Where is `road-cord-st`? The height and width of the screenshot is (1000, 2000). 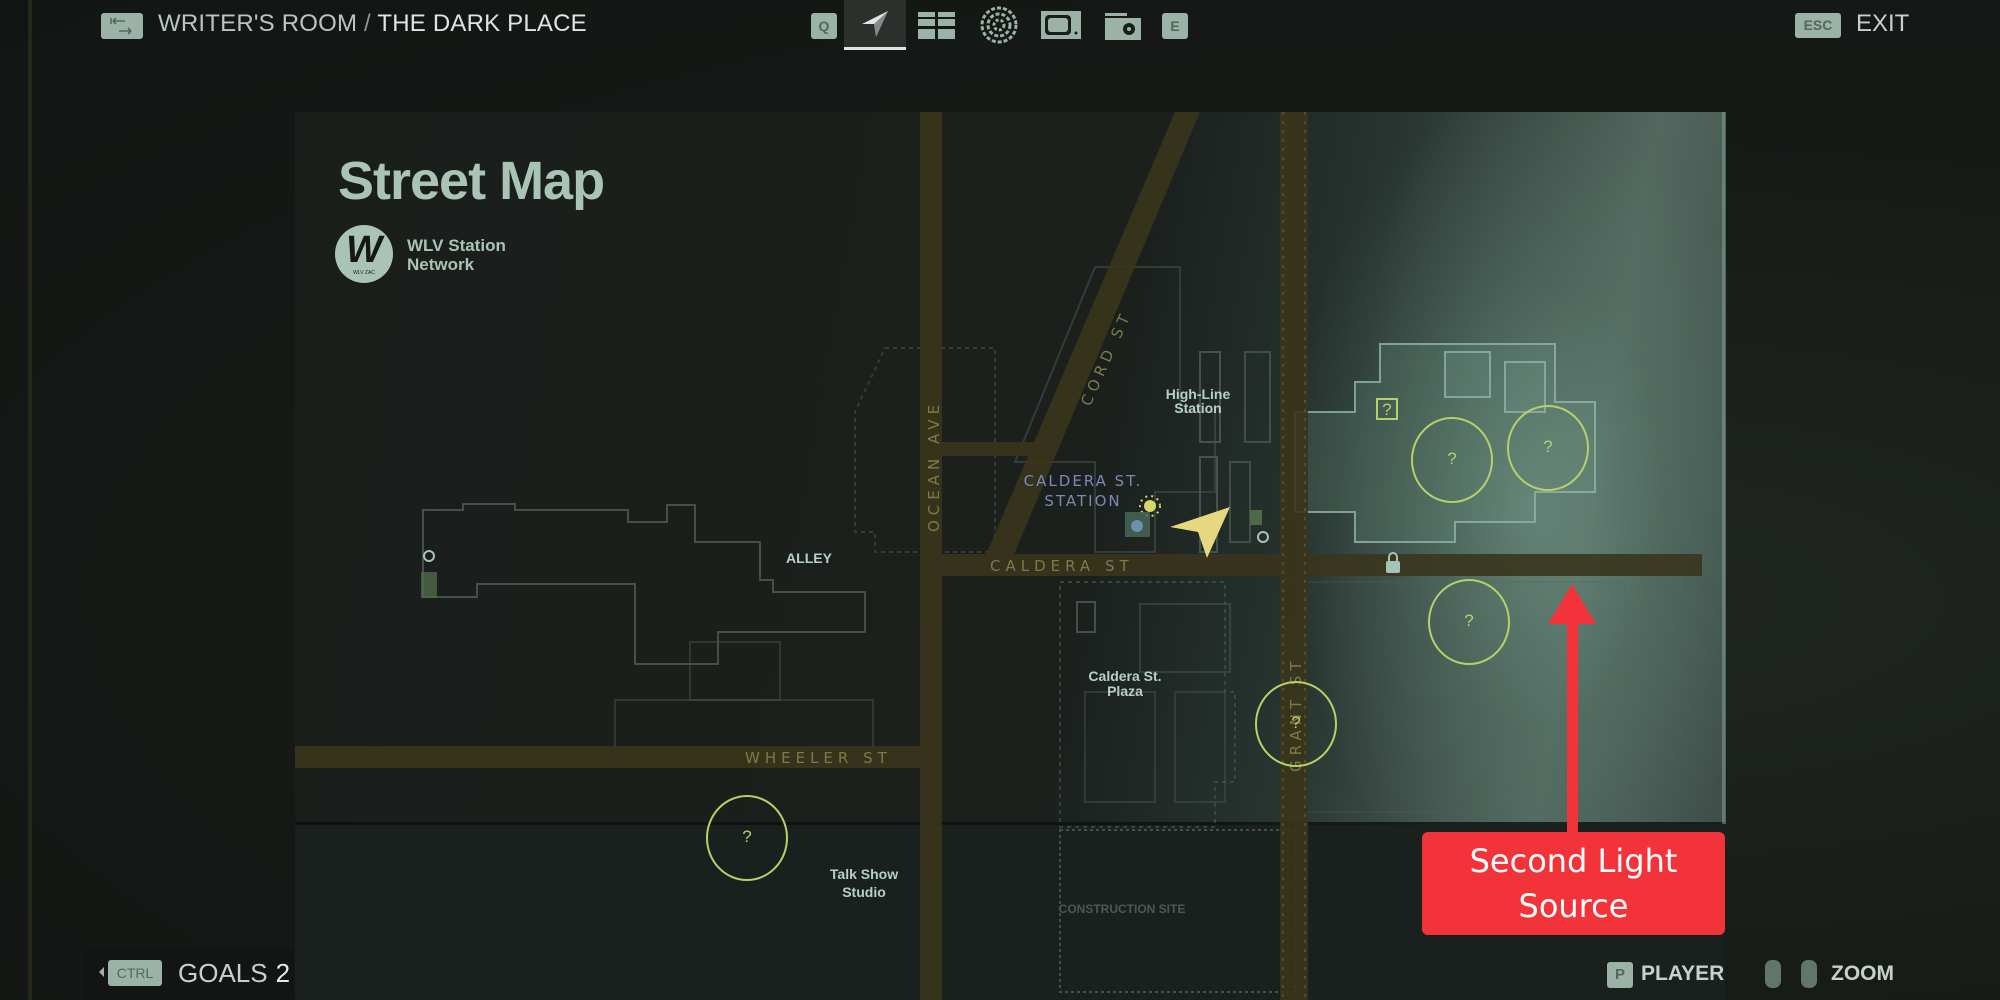 road-cord-st is located at coordinates (1092, 334).